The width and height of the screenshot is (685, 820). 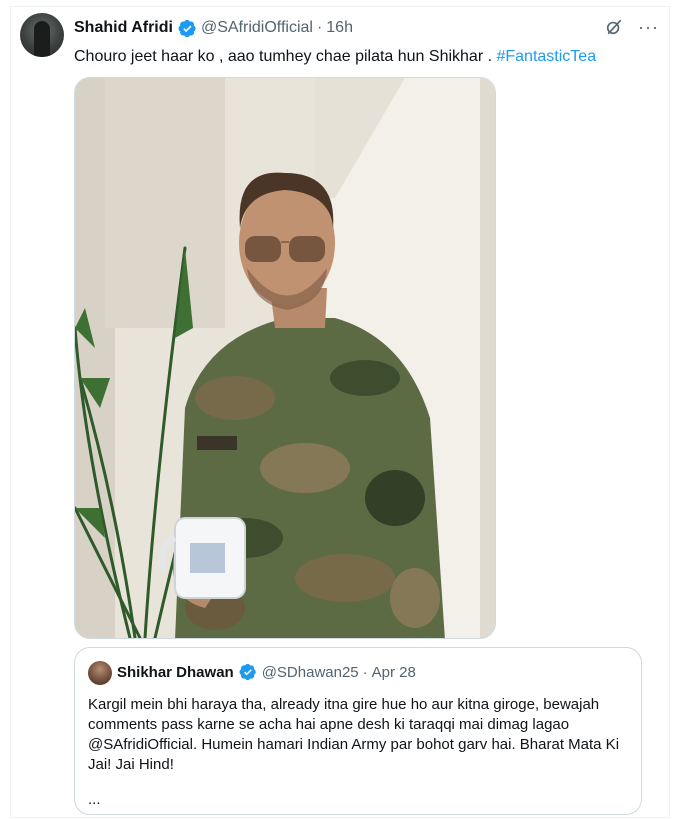 What do you see at coordinates (648, 27) in the screenshot?
I see `more-options-icon: ···` at bounding box center [648, 27].